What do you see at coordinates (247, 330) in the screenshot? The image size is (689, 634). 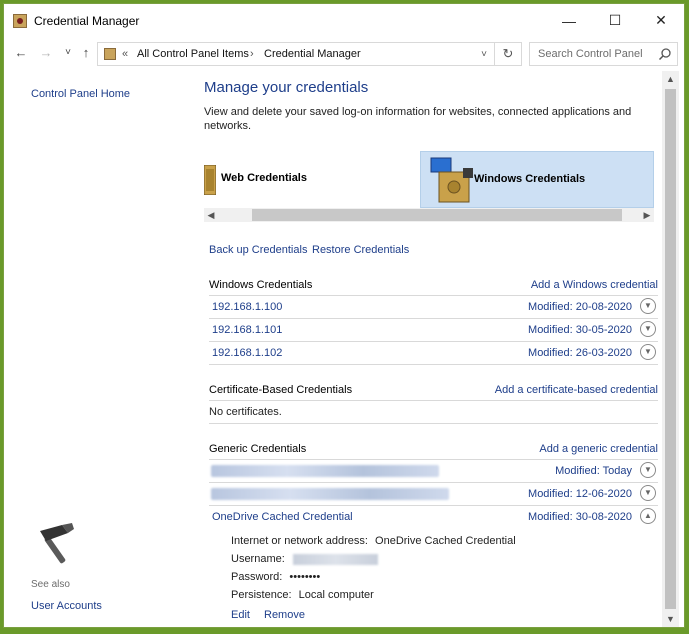 I see `credential-name: 192.168.1.101` at bounding box center [247, 330].